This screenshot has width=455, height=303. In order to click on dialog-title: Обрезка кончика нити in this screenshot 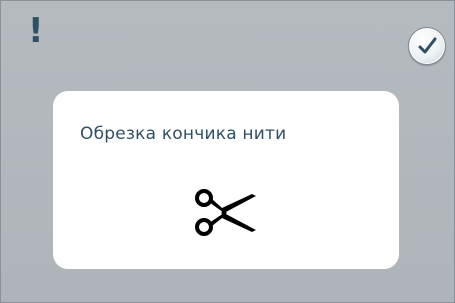, I will do `click(183, 134)`.